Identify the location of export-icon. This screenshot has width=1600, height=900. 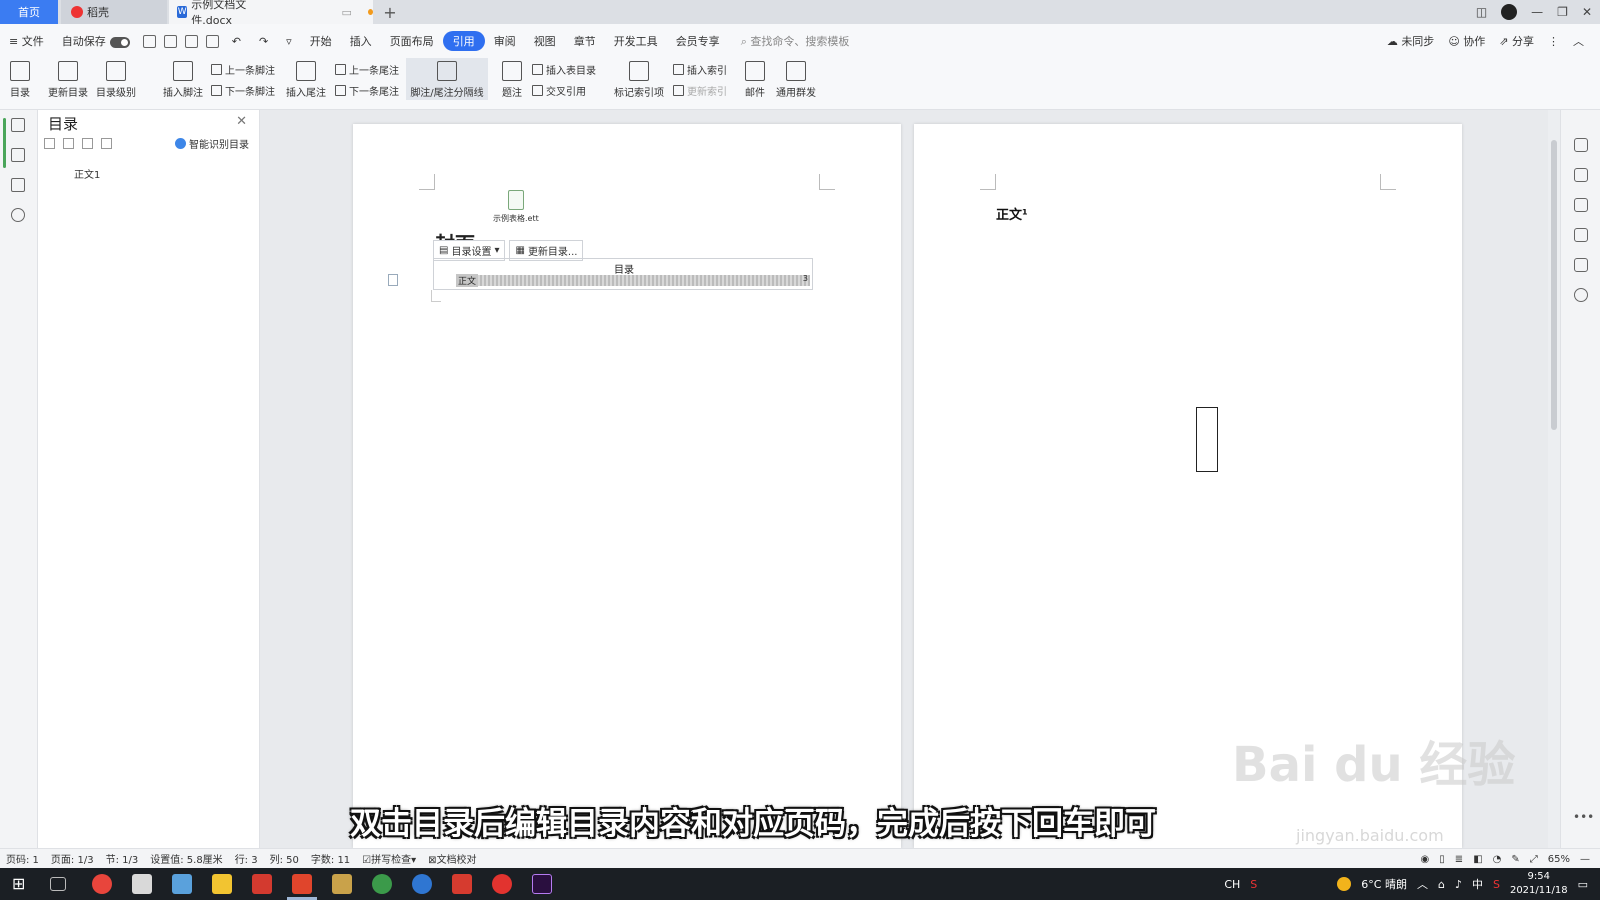
(170, 41).